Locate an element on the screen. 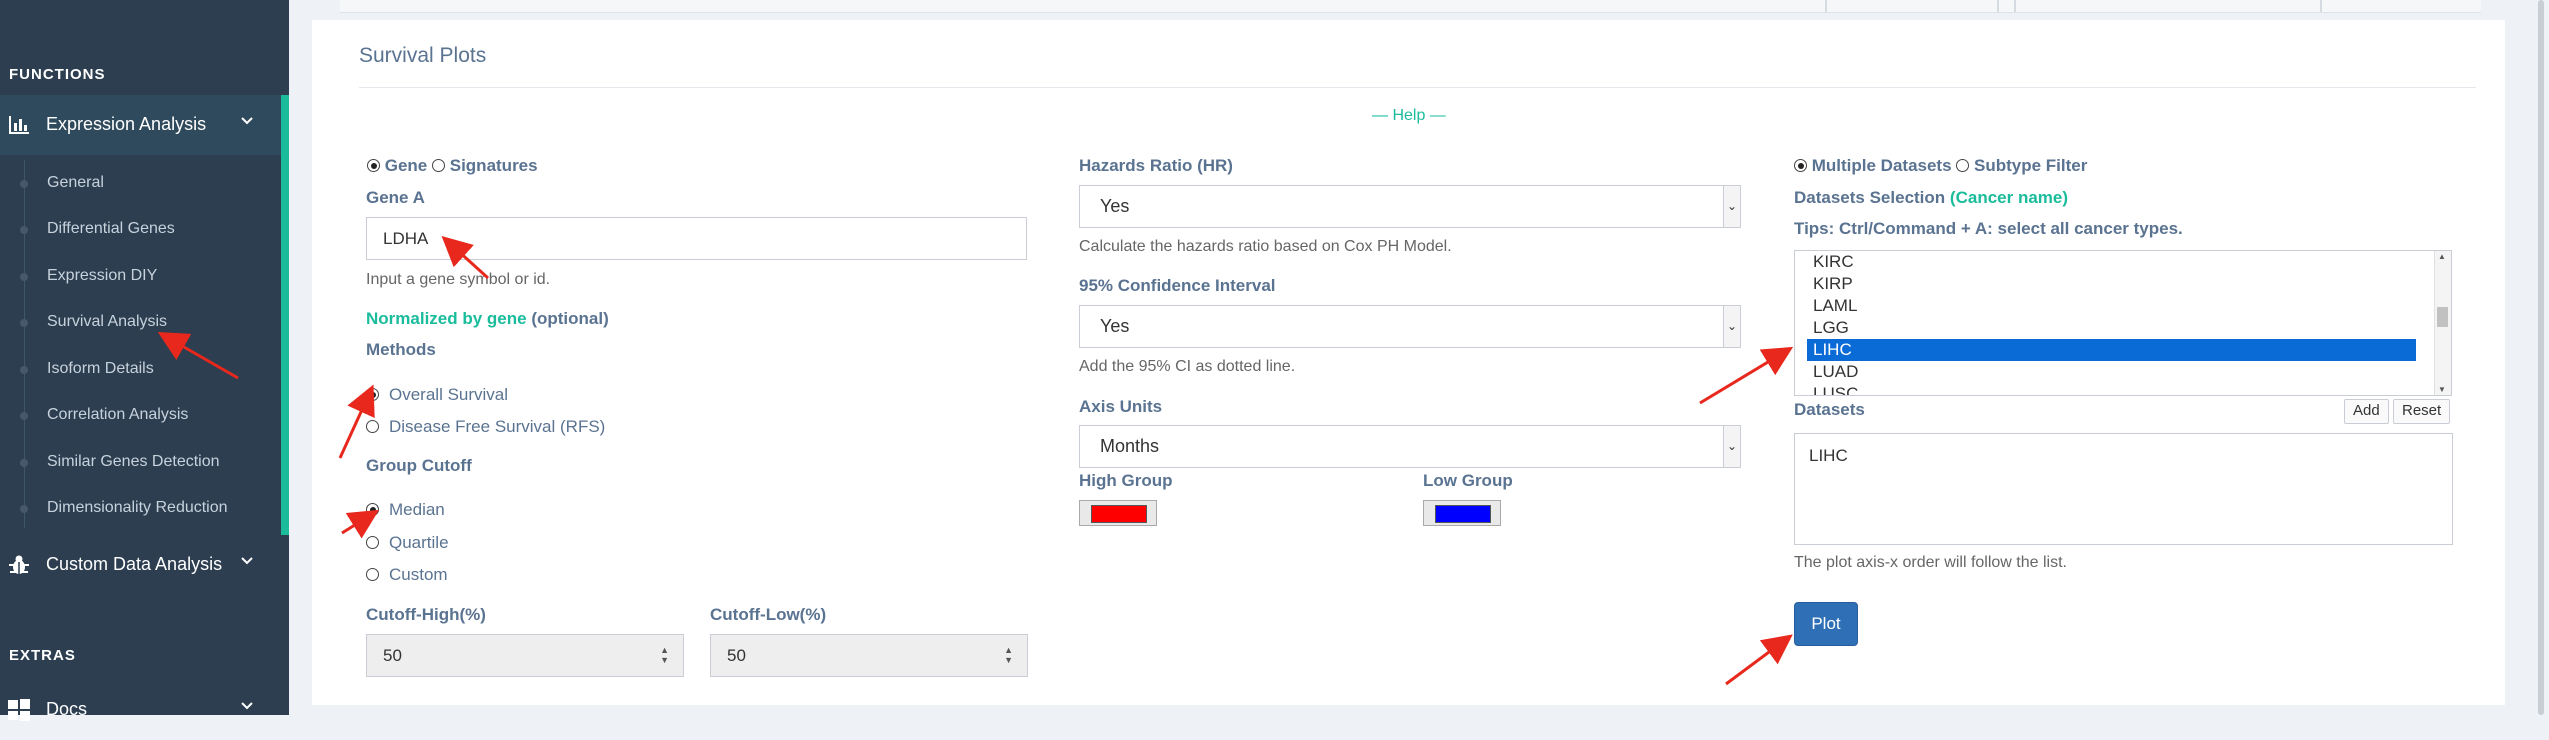  help-link: — Help — is located at coordinates (1409, 116).